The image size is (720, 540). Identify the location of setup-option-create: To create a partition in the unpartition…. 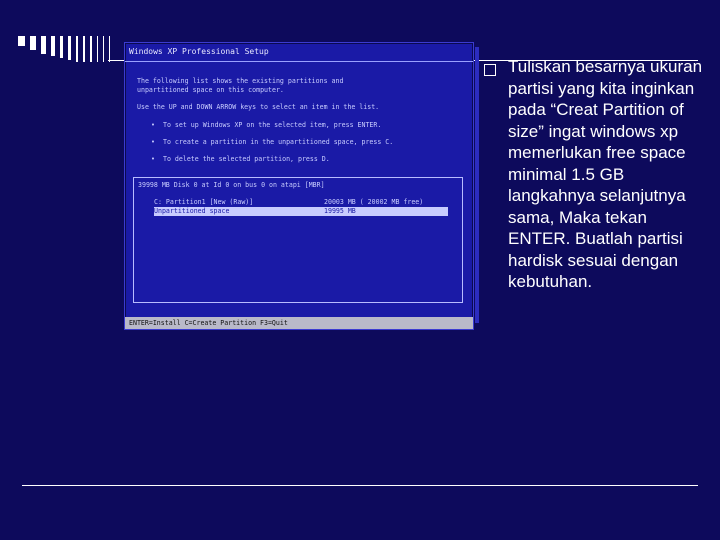
(278, 142).